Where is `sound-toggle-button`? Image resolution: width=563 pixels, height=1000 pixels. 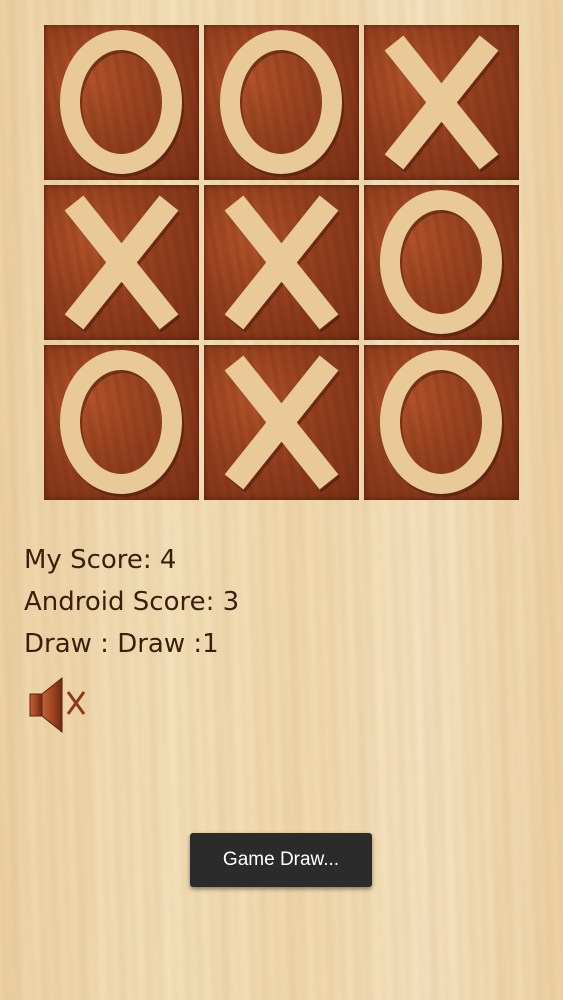
sound-toggle-button is located at coordinates (60, 705).